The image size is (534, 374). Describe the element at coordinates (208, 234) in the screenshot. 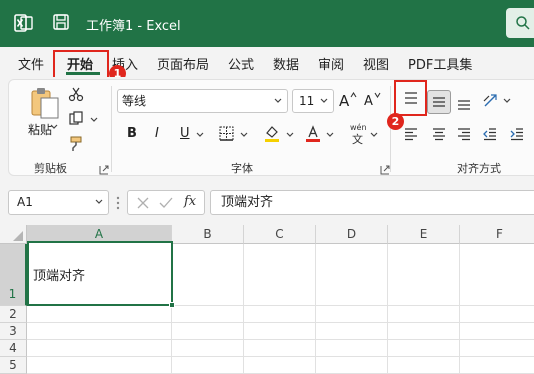

I see `column-header-b: B` at that location.